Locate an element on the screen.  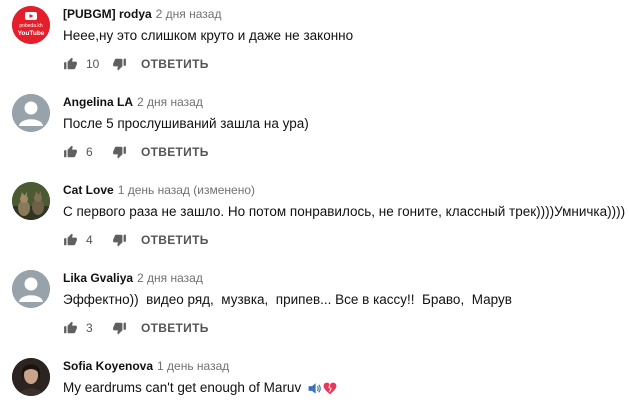
speaker-icon is located at coordinates (314, 388).